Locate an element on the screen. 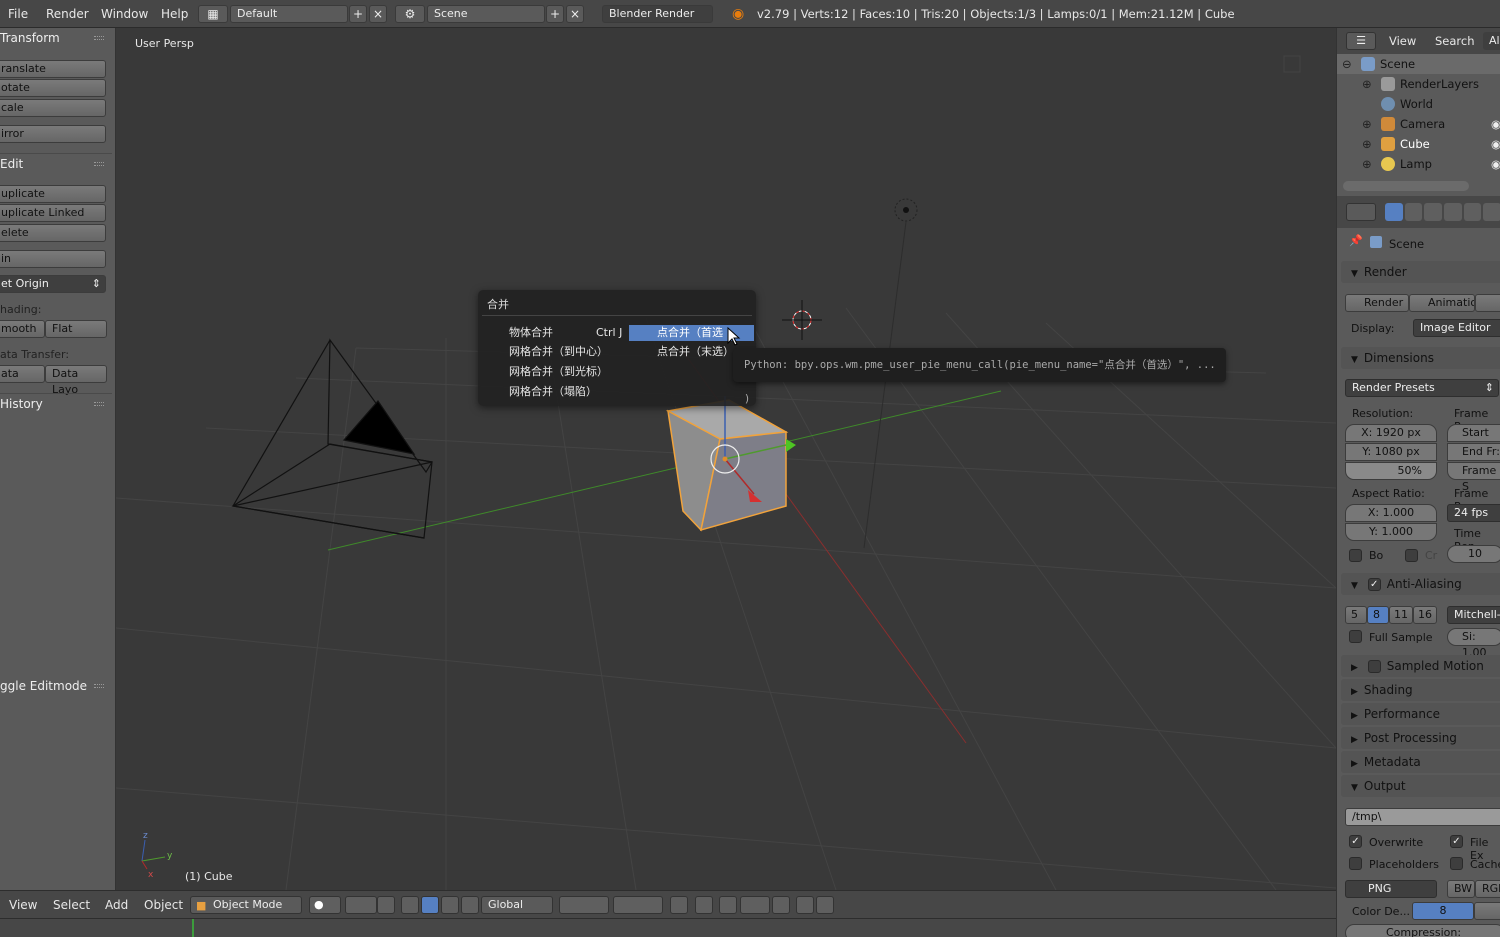 This screenshot has width=1500, height=937. cube-object is located at coordinates (727, 465).